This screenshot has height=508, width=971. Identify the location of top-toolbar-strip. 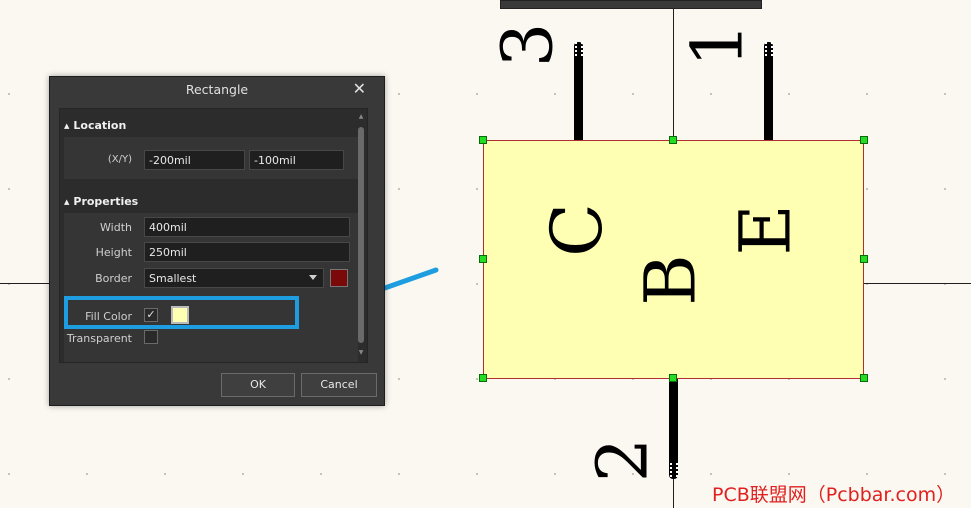
(631, 4).